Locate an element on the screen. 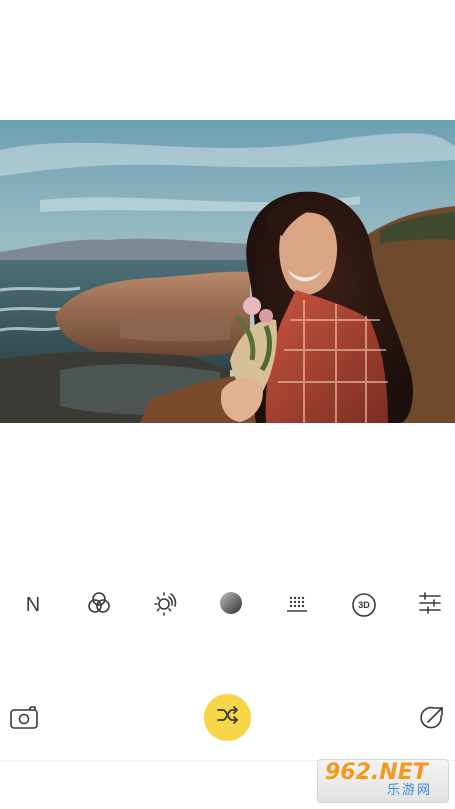 The width and height of the screenshot is (455, 809). gradient-circle-icon is located at coordinates (231, 605).